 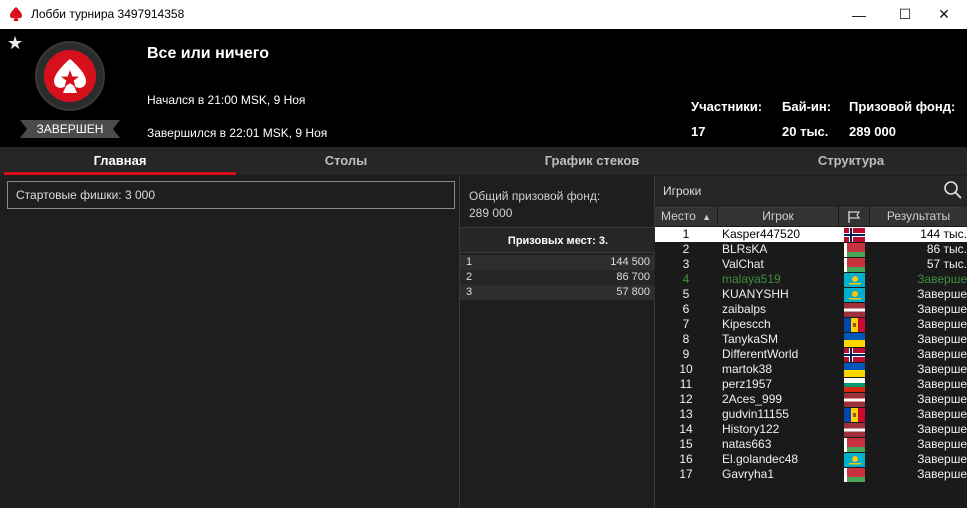 I want to click on col-results: Результаты, so click(x=918, y=216).